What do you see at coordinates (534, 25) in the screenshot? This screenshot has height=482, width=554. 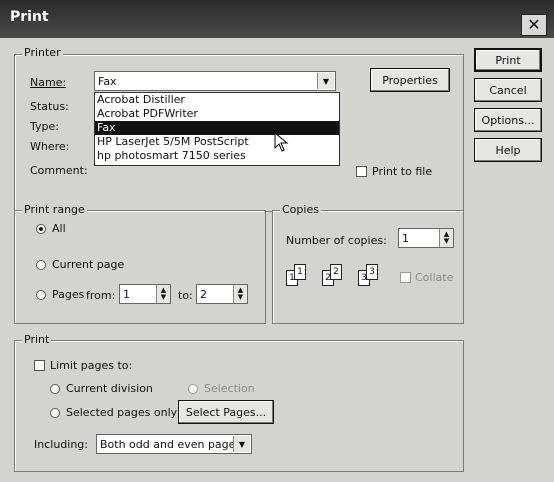 I see `close-icon: ✕` at bounding box center [534, 25].